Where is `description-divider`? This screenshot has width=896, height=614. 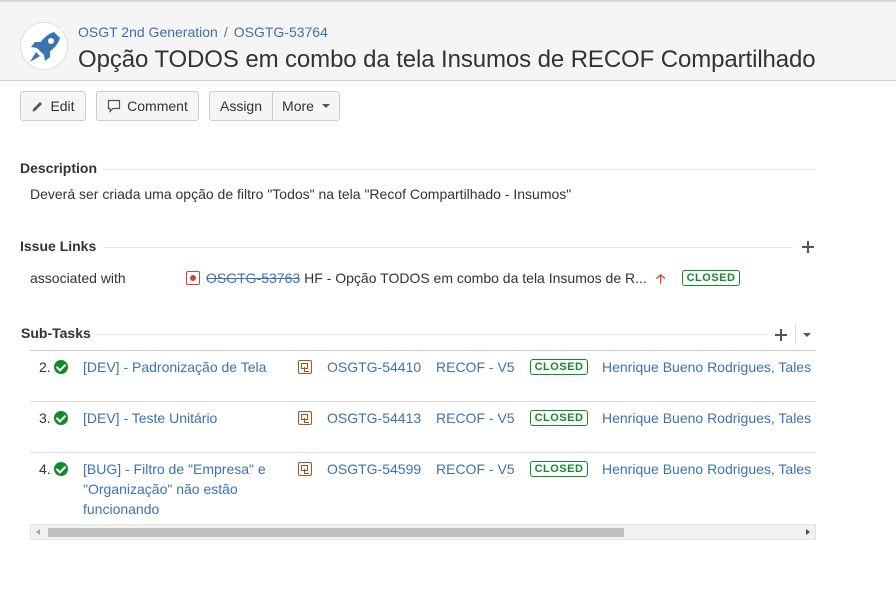
description-divider is located at coordinates (459, 169).